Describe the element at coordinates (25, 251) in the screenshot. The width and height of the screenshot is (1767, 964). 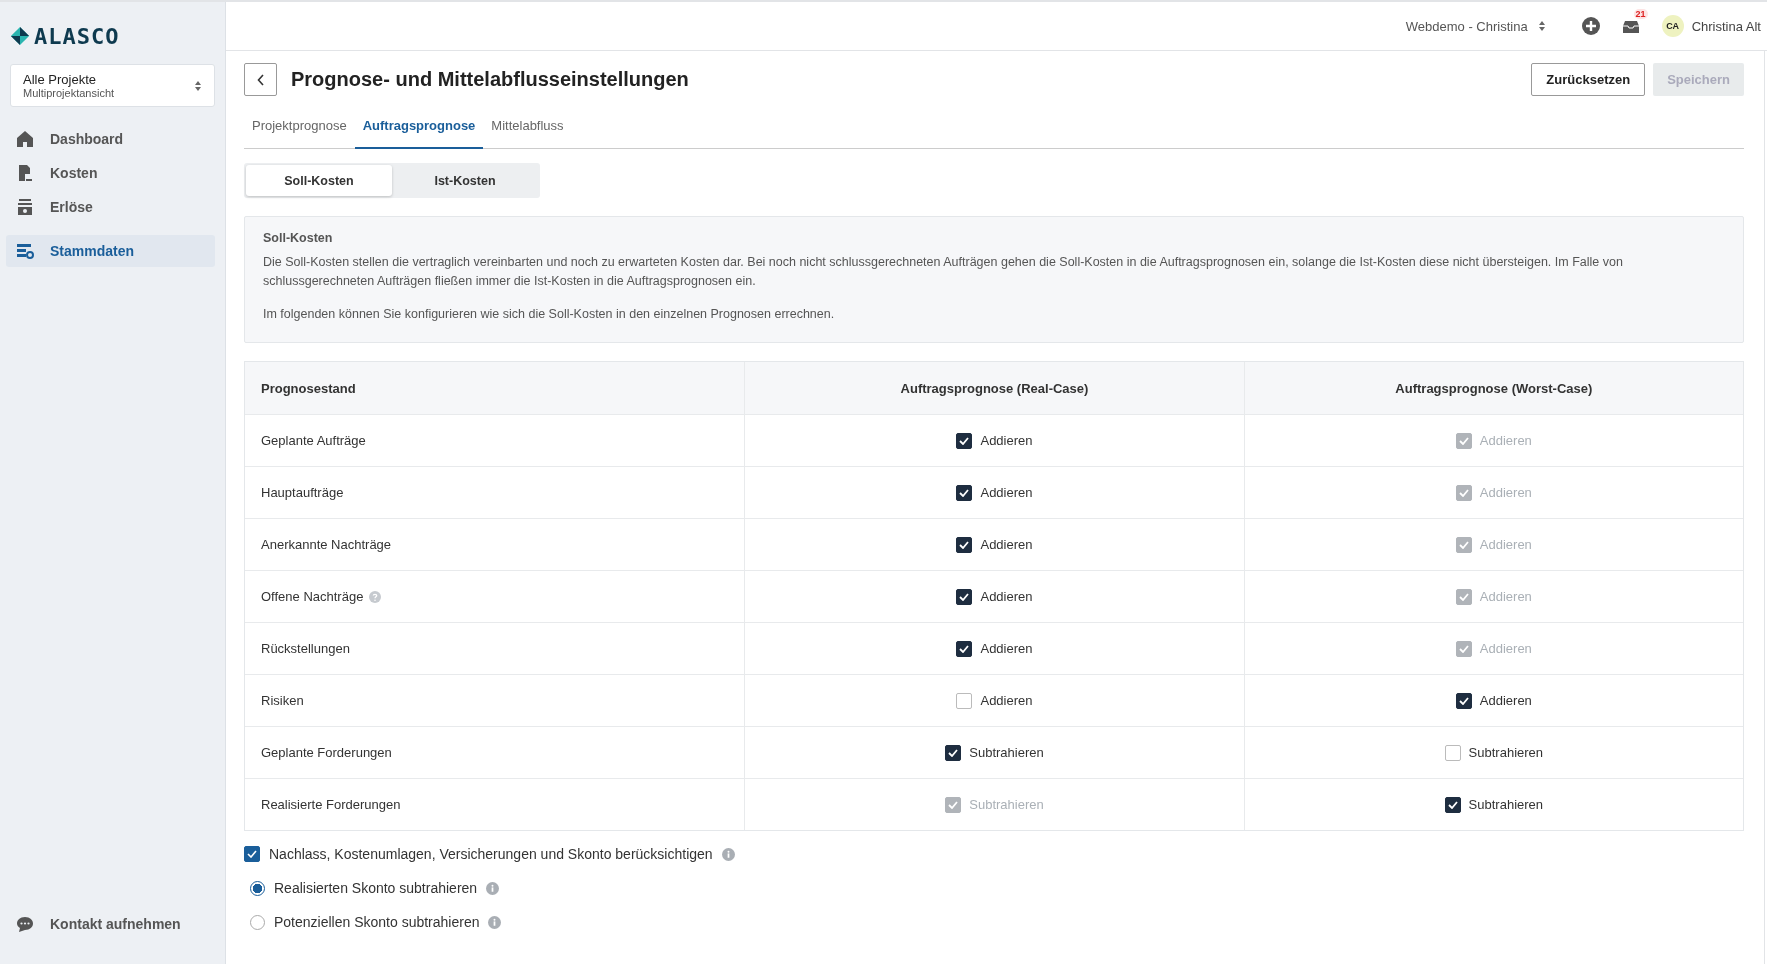
I see `database-gear-icon` at that location.